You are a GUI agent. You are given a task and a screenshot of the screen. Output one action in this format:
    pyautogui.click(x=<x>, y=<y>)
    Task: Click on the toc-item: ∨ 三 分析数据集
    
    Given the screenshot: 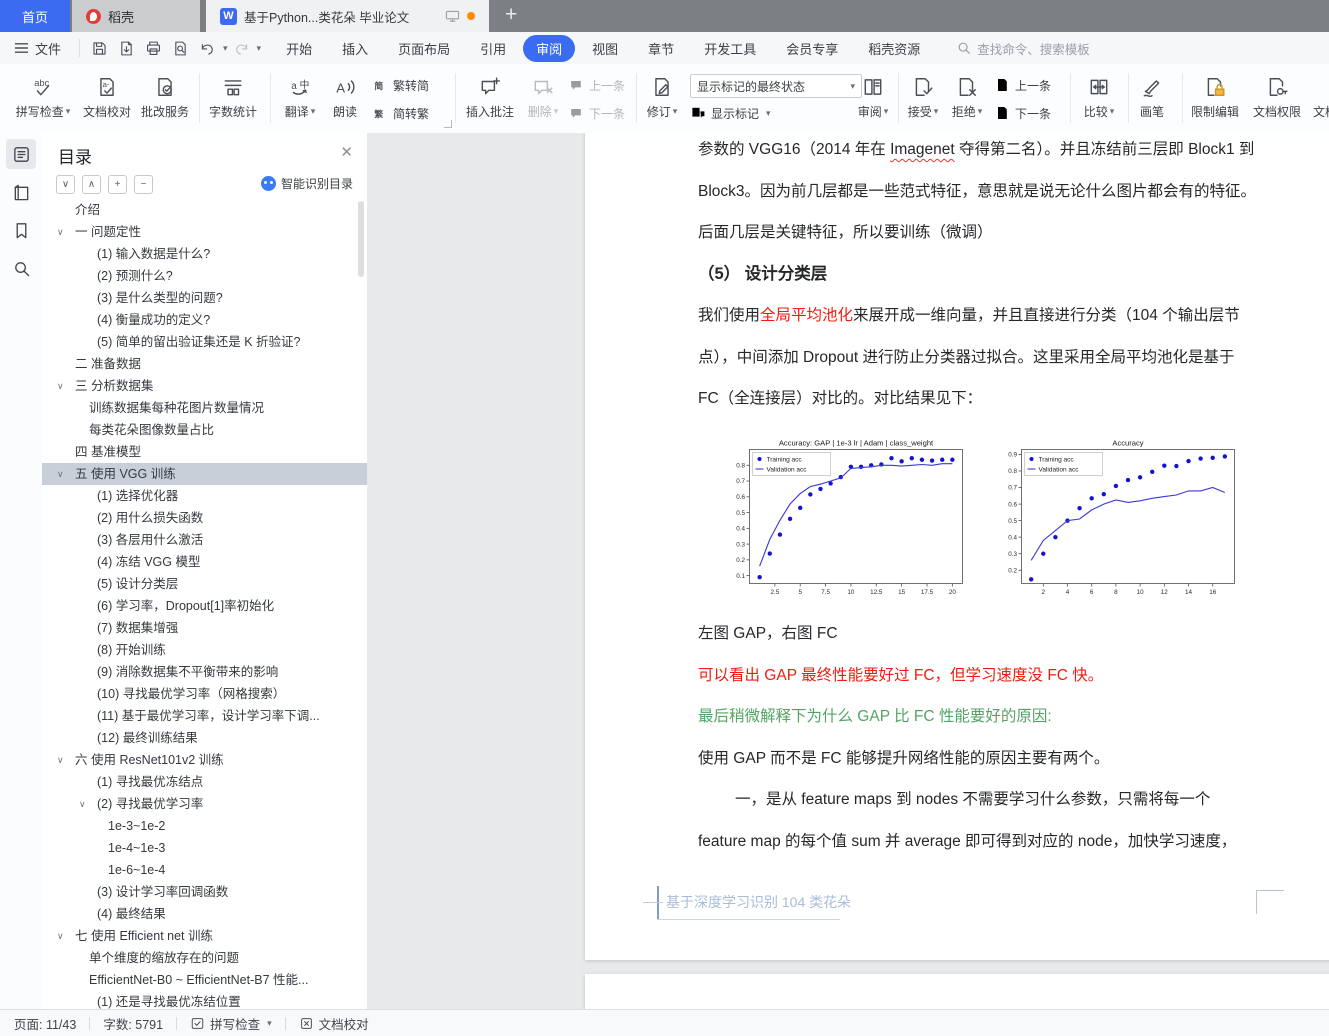 What is the action you would take?
    pyautogui.click(x=204, y=386)
    